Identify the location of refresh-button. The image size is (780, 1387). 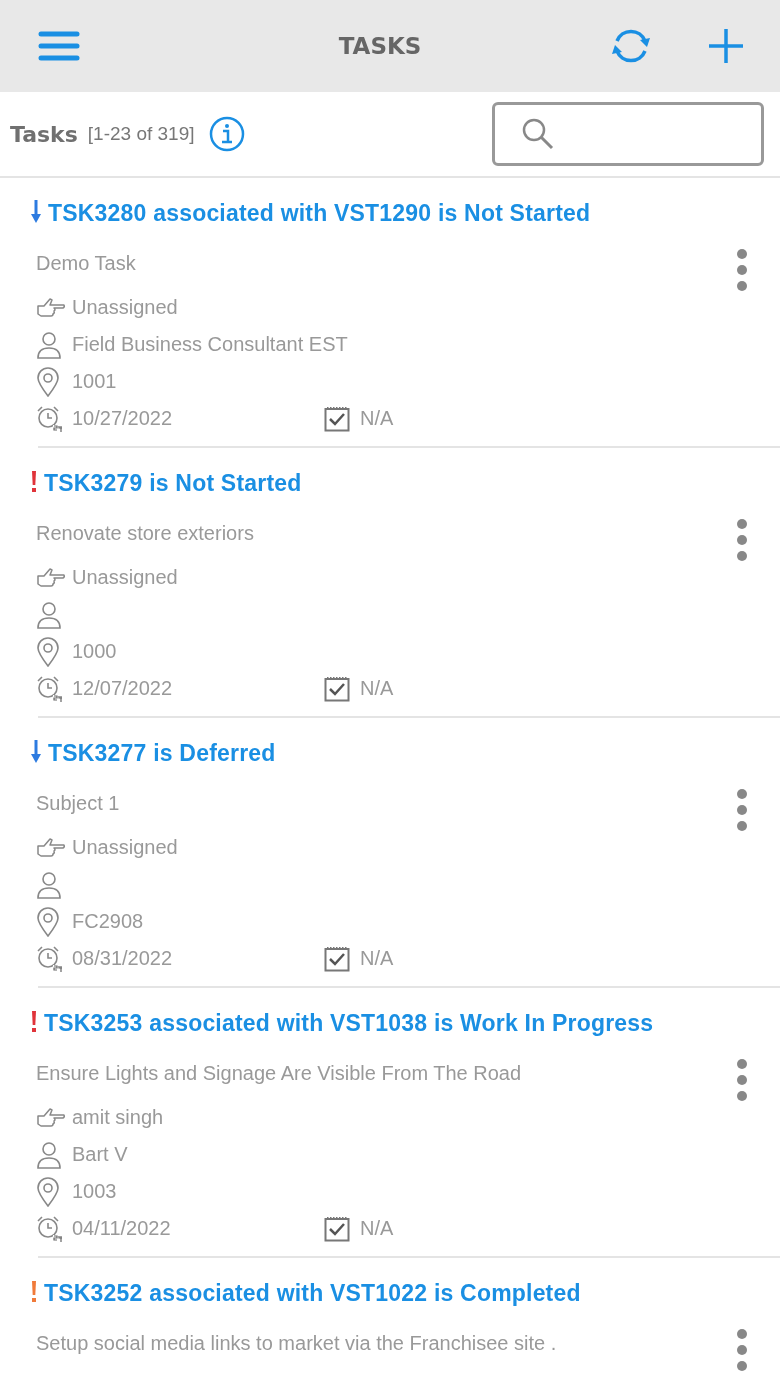
(631, 46).